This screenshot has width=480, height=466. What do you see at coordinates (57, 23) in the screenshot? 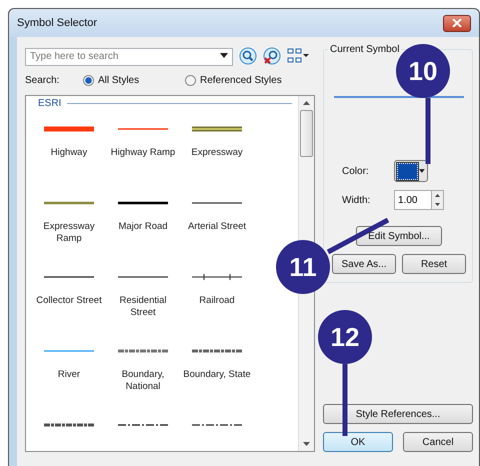
I see `window-title: Symbol Selector` at bounding box center [57, 23].